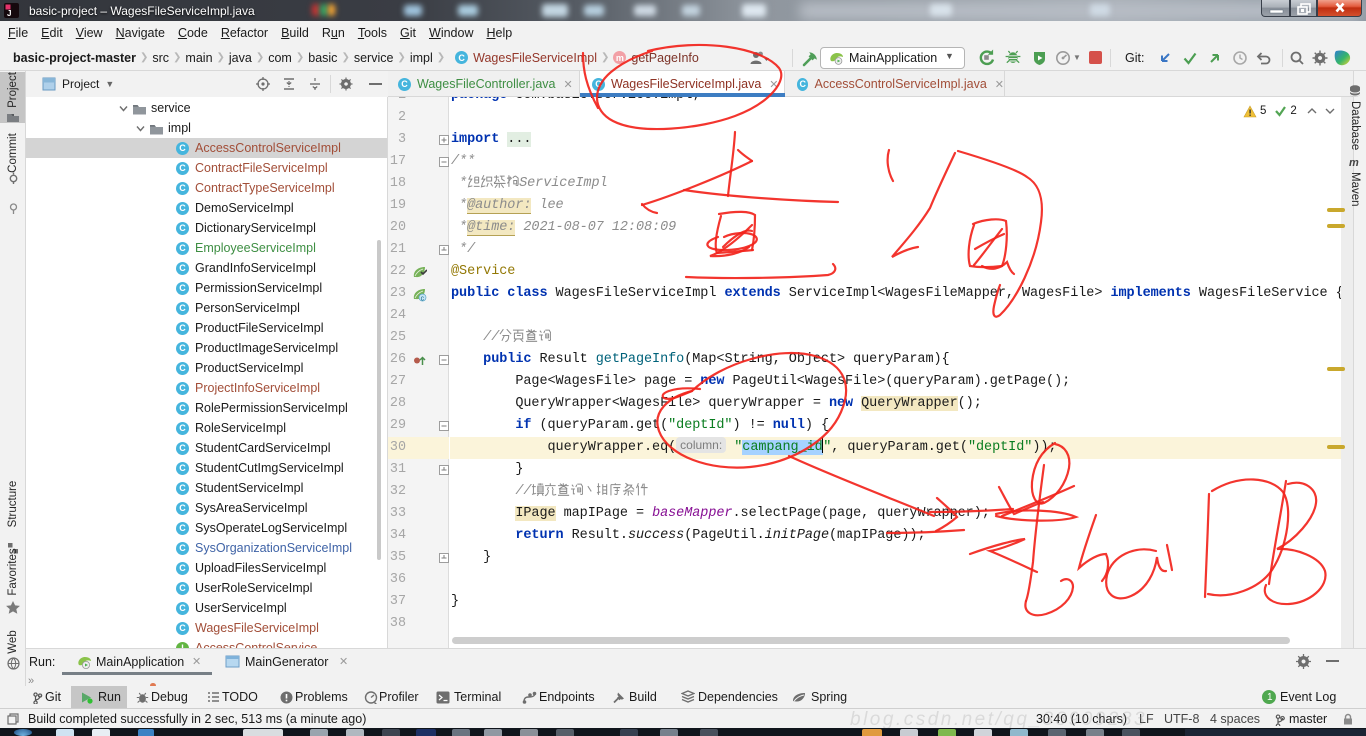 The image size is (1366, 736). I want to click on svg-text: J, so click(9, 13).